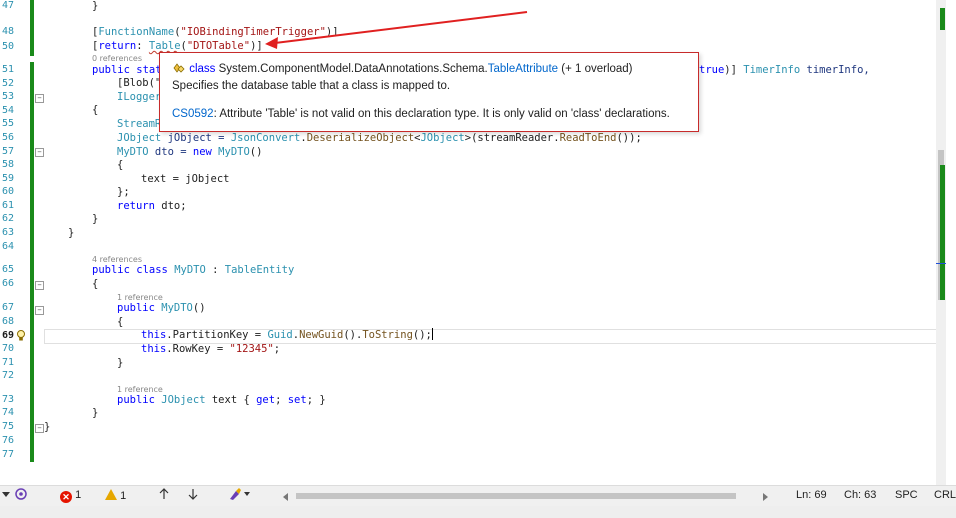  I want to click on horizontal-scrollbar-thumb, so click(516, 496).